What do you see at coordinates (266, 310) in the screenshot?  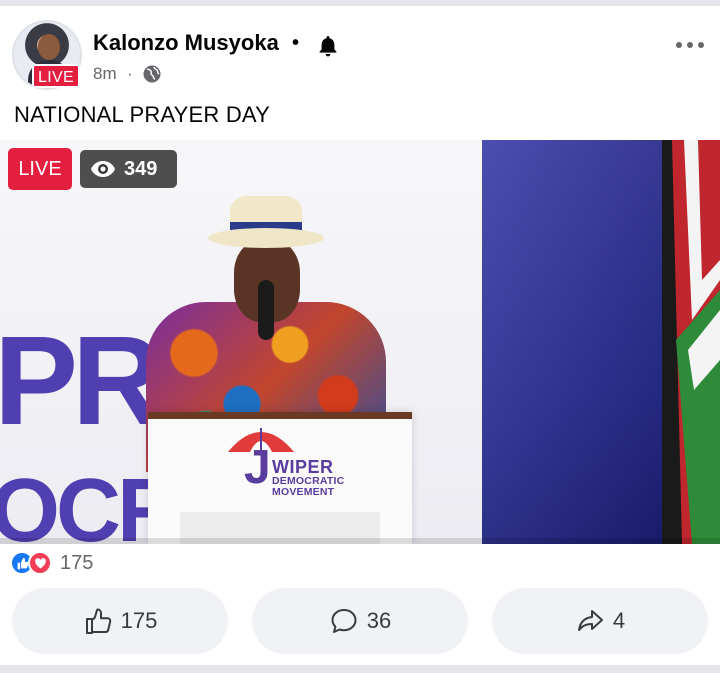 I see `microphone` at bounding box center [266, 310].